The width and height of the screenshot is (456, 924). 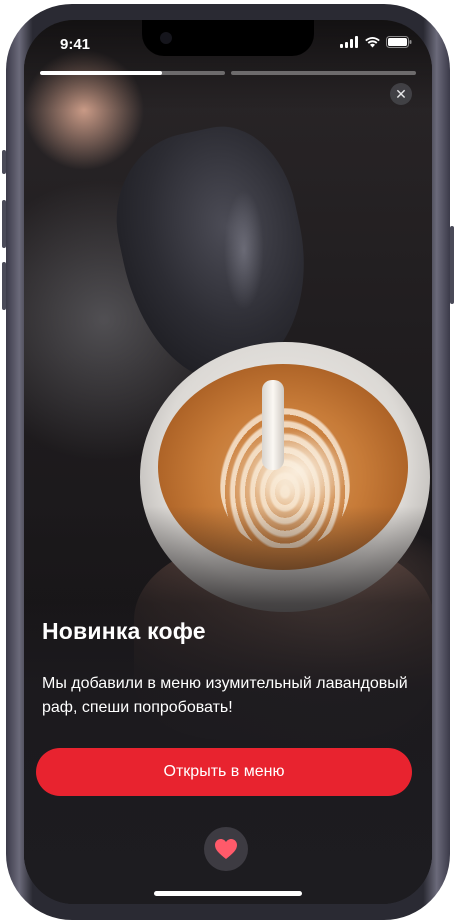 What do you see at coordinates (224, 772) in the screenshot?
I see `open-in-menu-button: Открыть в меню` at bounding box center [224, 772].